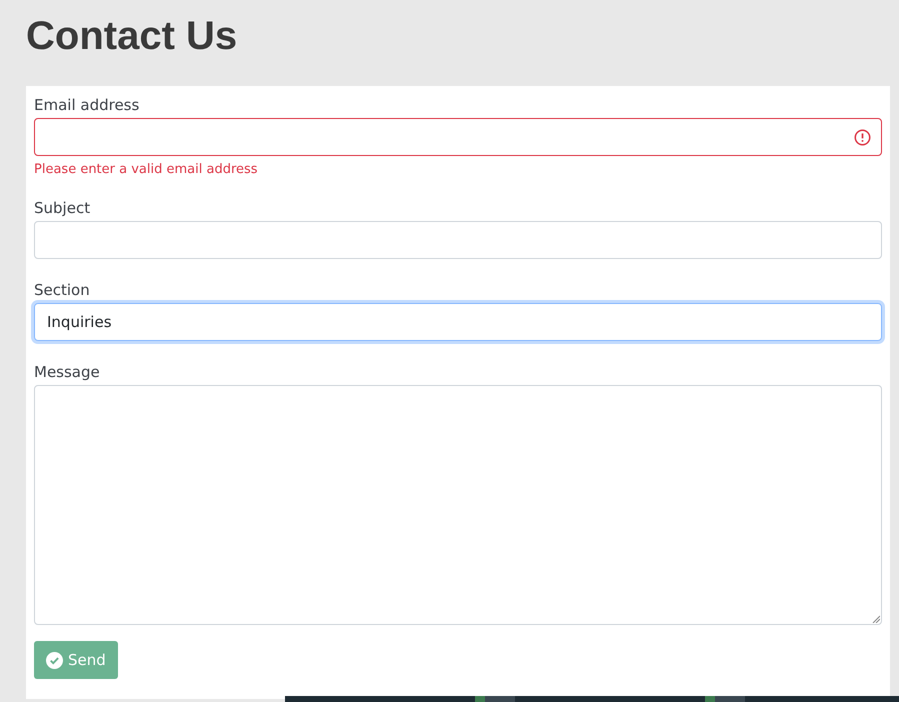 This screenshot has height=702, width=899. I want to click on field-label: Subject, so click(63, 208).